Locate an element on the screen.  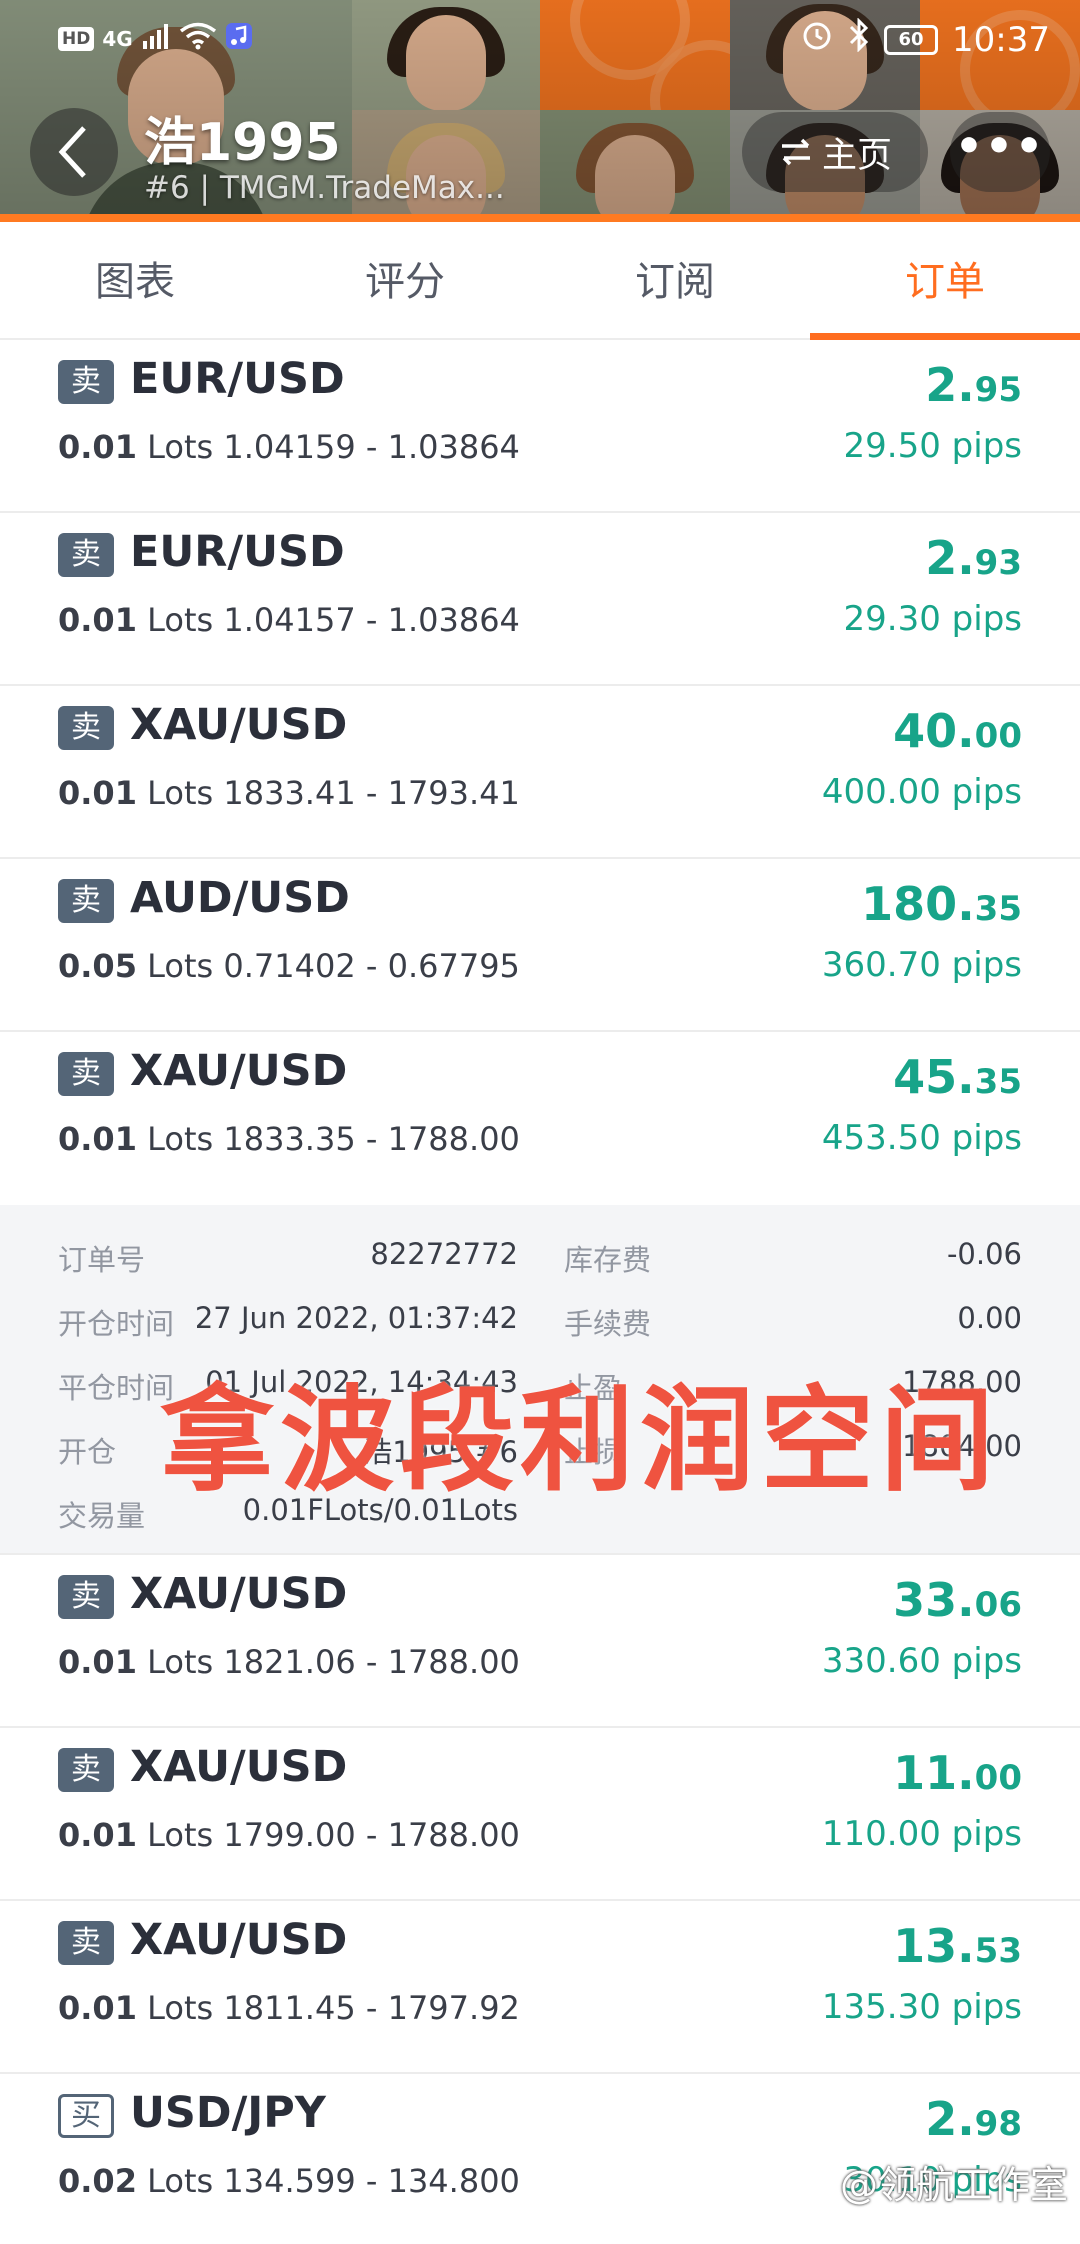
order-qty: 0.05 is located at coordinates (97, 966).